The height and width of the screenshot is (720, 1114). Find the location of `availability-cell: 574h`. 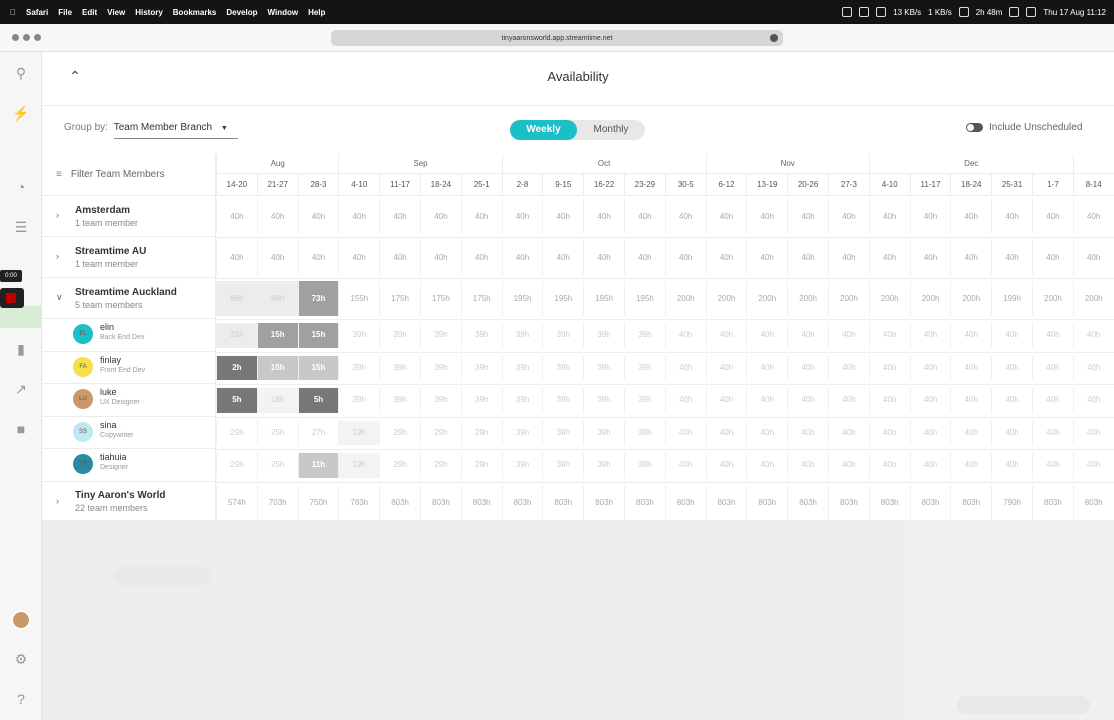

availability-cell: 574h is located at coordinates (236, 502).